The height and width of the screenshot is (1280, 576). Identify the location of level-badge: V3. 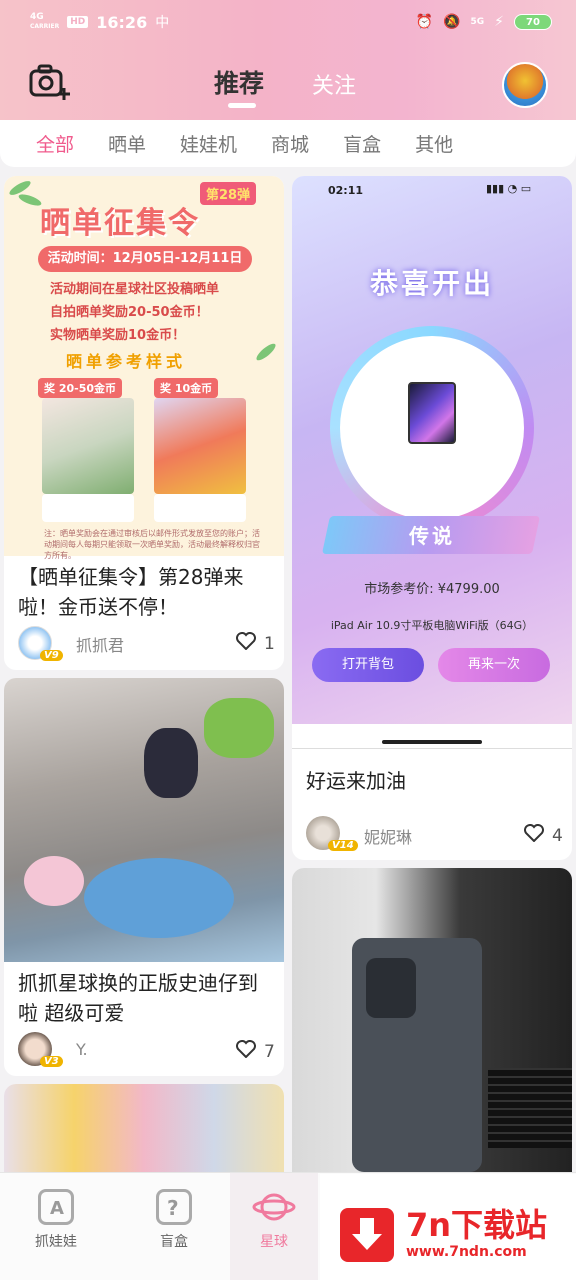
(51, 1061).